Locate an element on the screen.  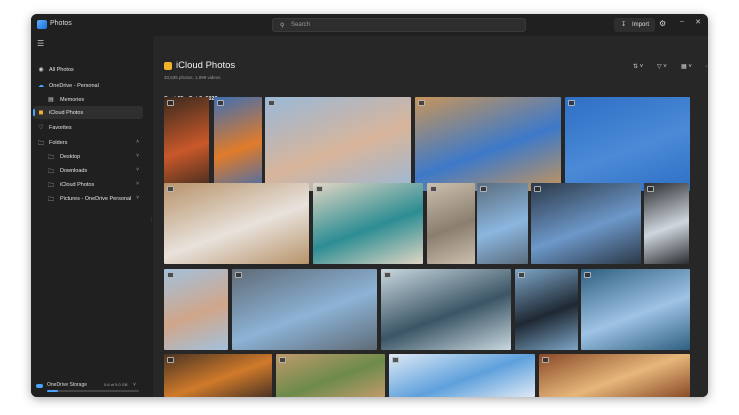
sidebar-item-downloads: 🗀 Downloads ˅ is located at coordinates (88, 170).